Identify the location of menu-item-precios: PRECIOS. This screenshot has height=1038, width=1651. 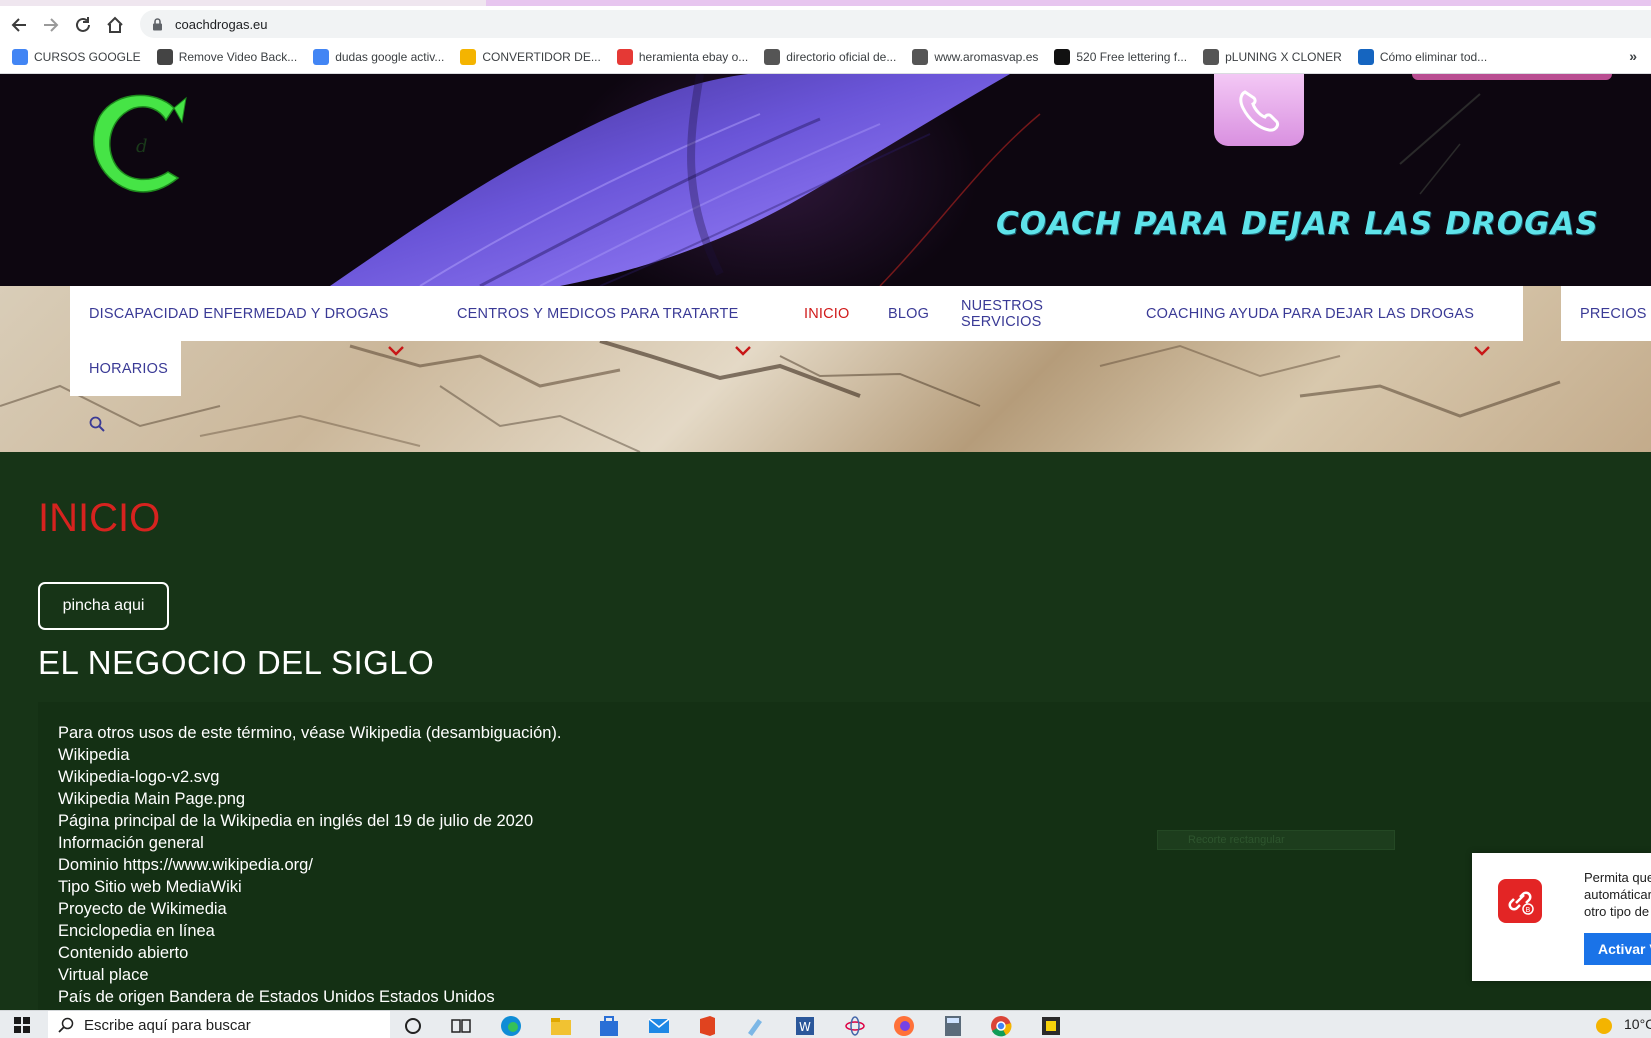
(1606, 313).